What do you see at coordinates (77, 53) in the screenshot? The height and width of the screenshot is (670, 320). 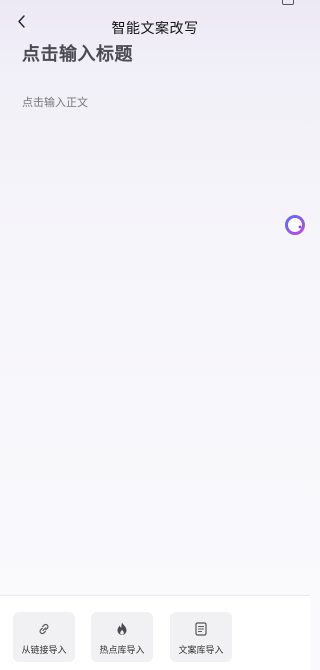 I see `title-input: 点击输入标题` at bounding box center [77, 53].